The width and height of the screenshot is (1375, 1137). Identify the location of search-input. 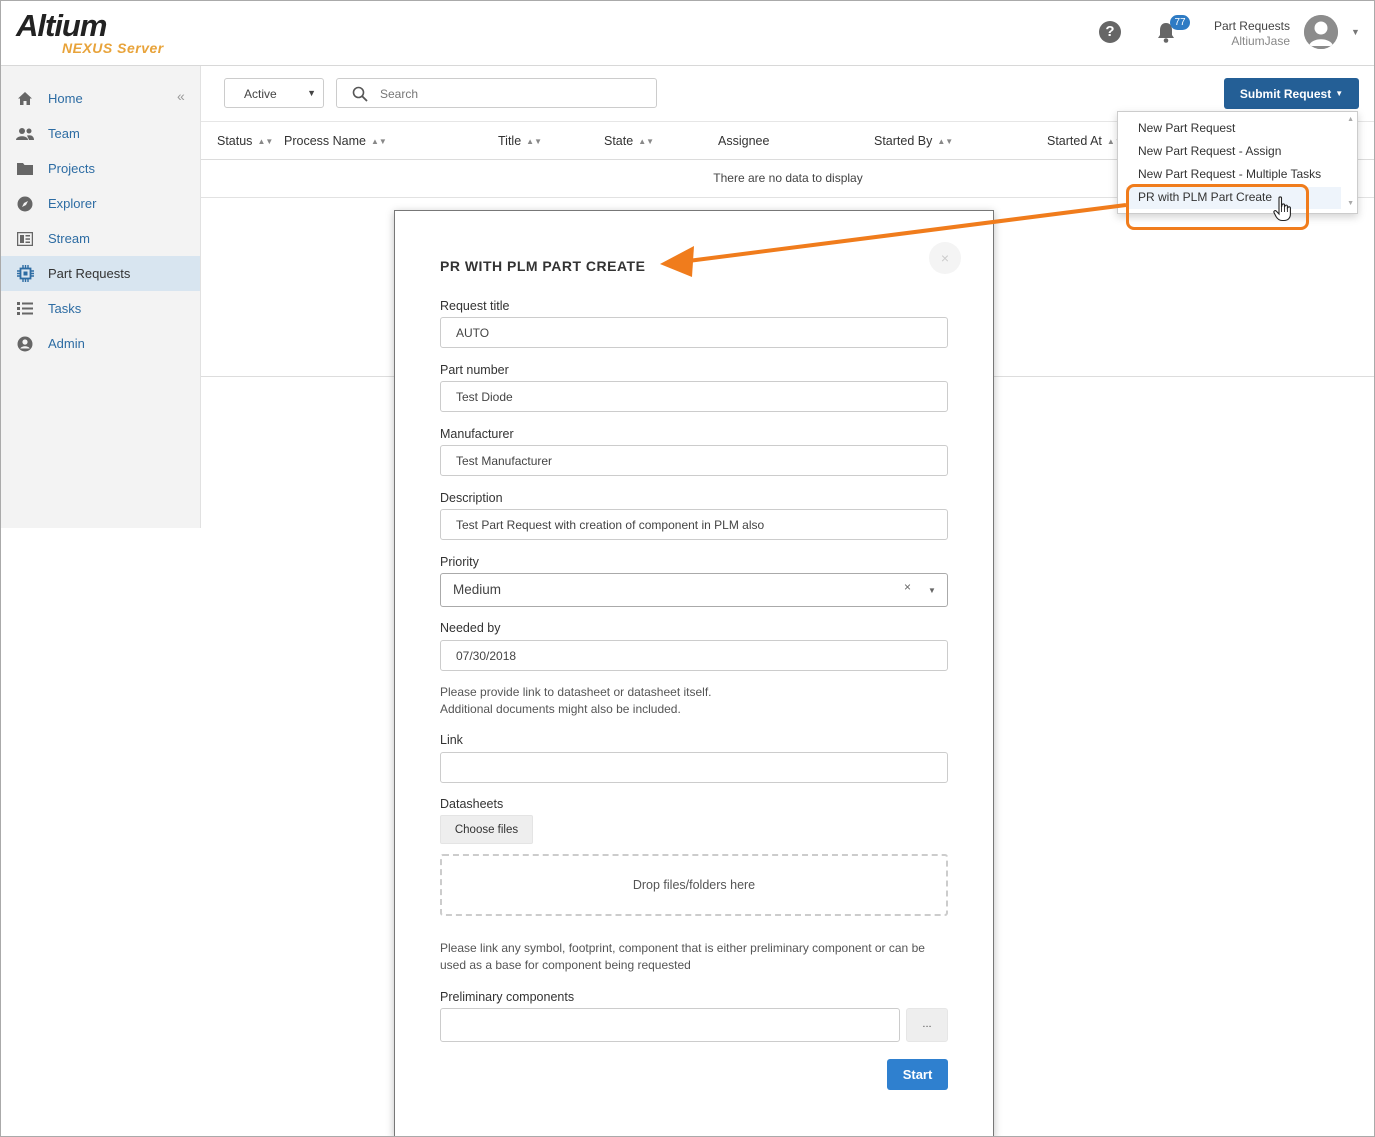
(510, 94).